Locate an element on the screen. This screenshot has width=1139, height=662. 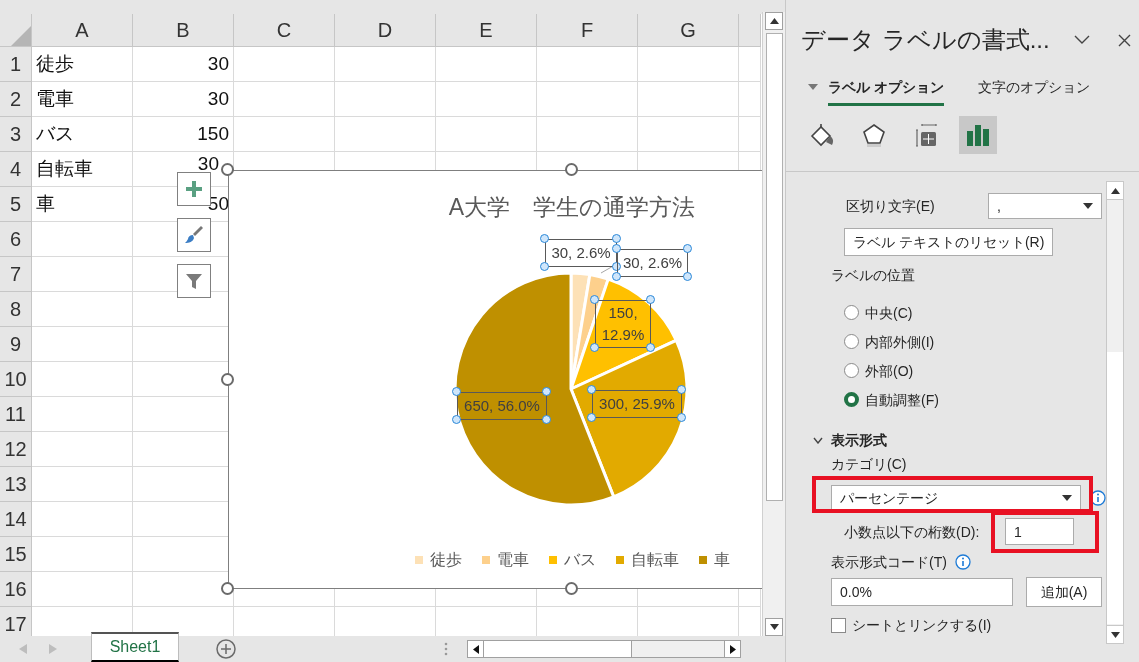
legend-label: 車 is located at coordinates (721, 560).